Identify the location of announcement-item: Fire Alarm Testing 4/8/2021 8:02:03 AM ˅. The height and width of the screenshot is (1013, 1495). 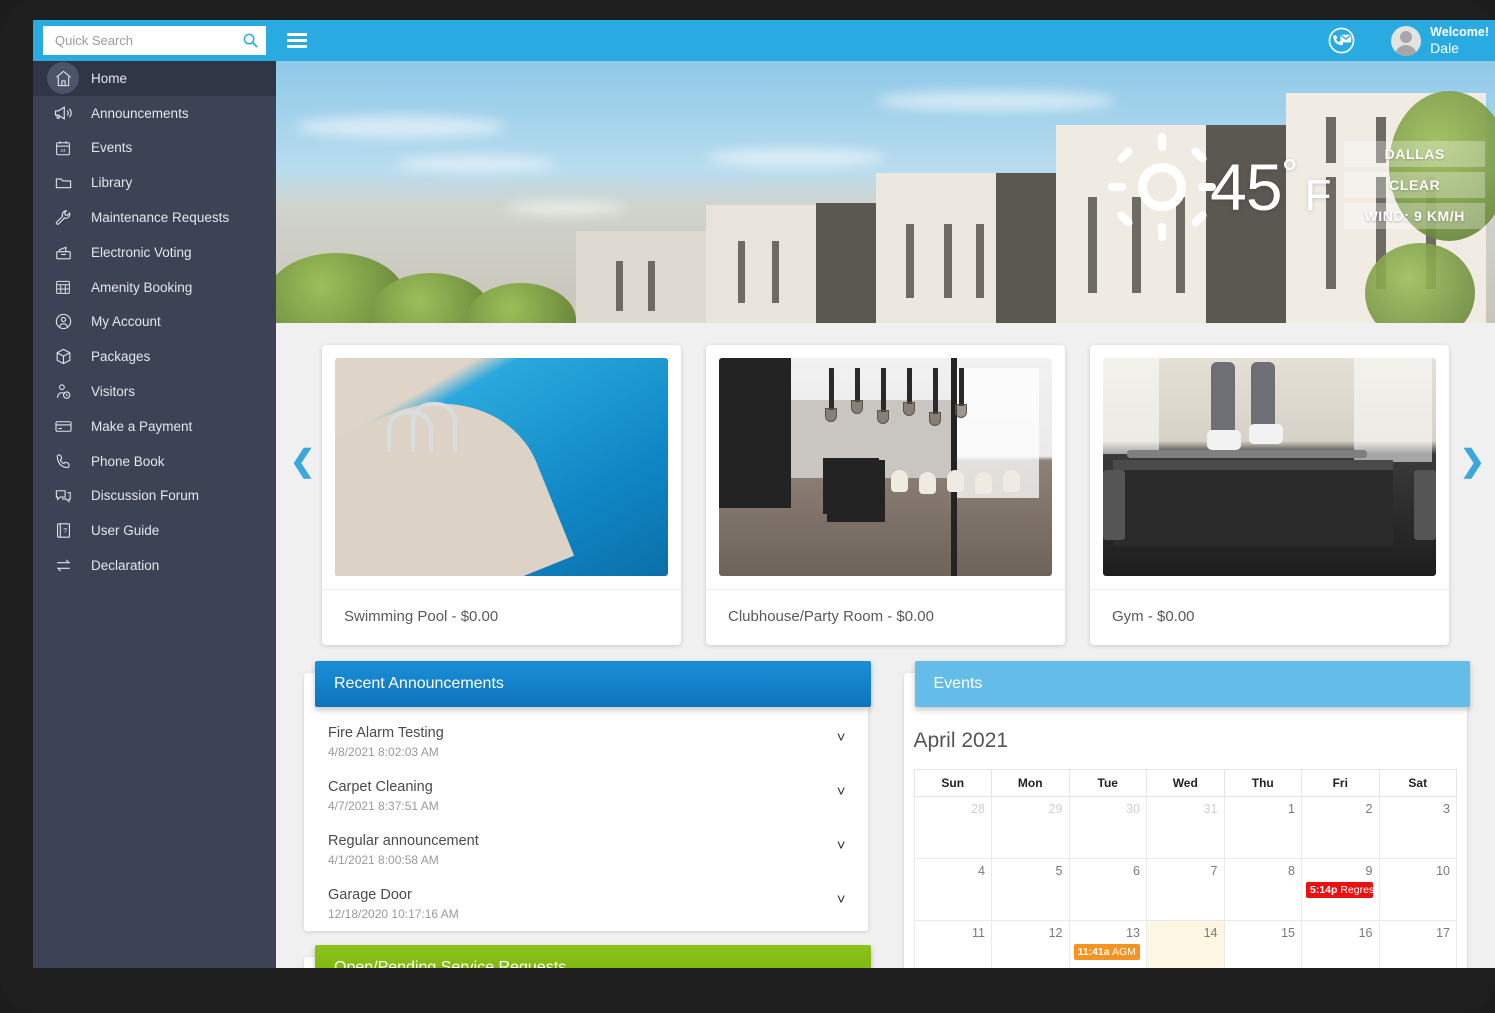
(586, 742).